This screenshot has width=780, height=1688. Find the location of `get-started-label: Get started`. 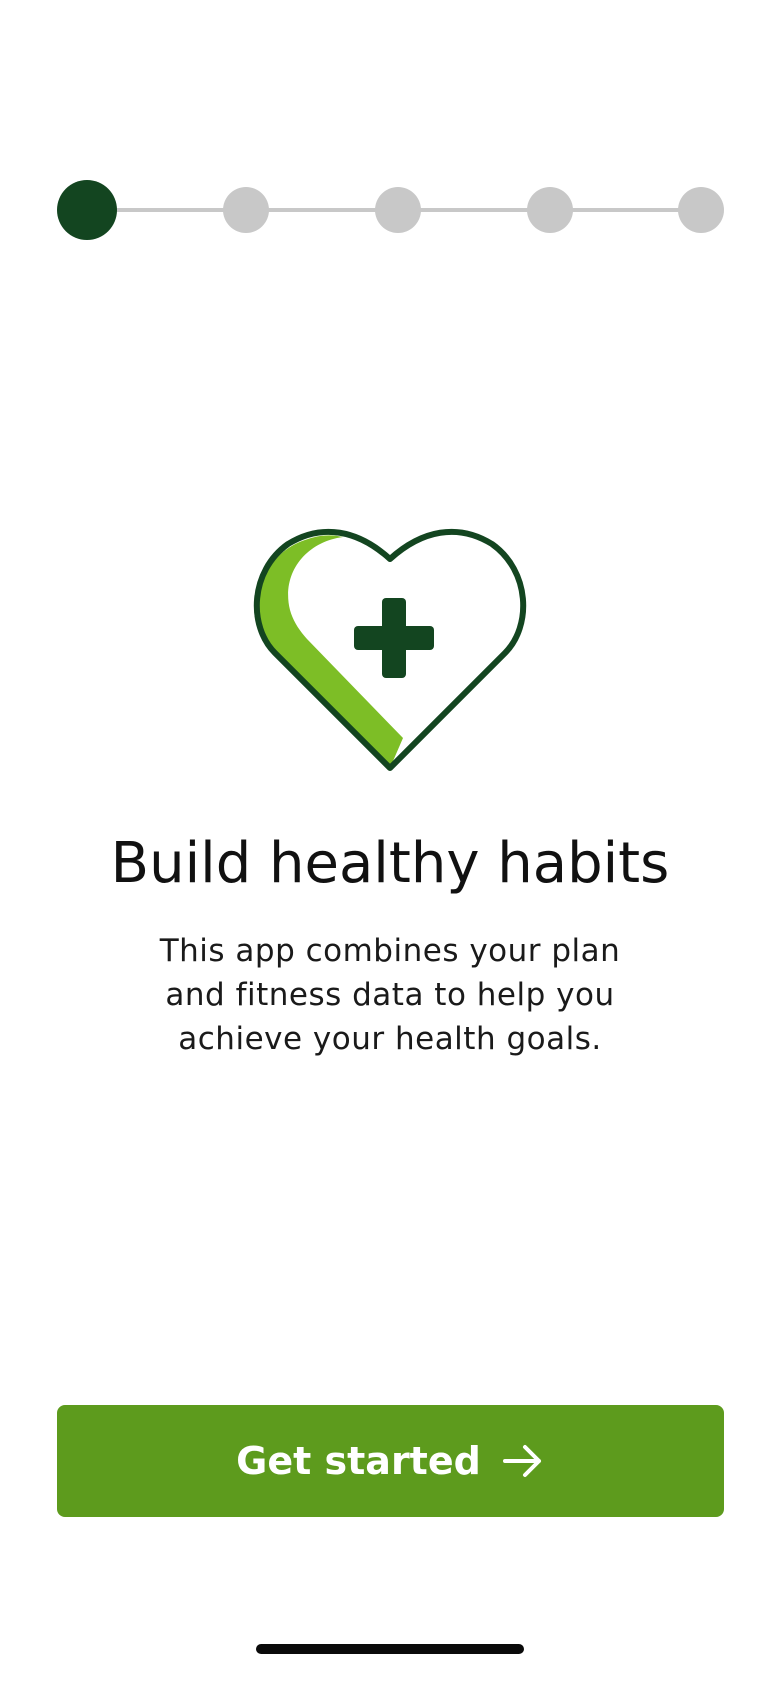

get-started-label: Get started is located at coordinates (358, 1461).